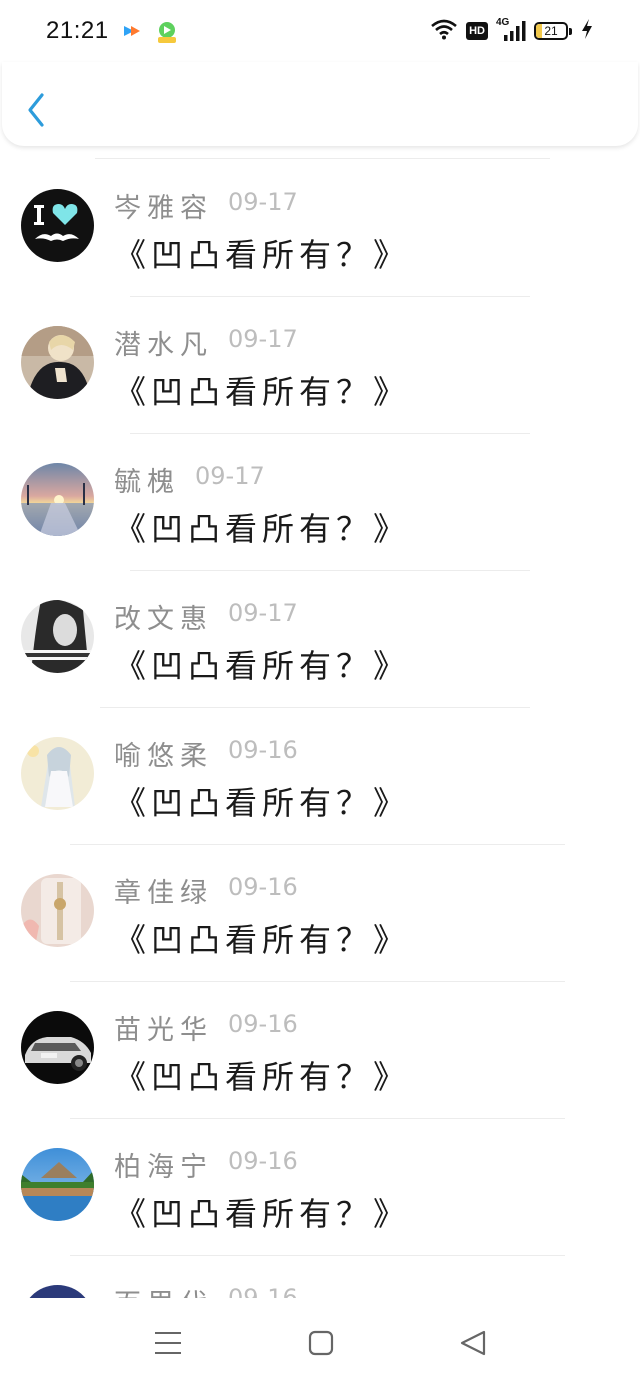  What do you see at coordinates (320, 214) in the screenshot?
I see `list-item: 岑雅容 09-17 《凹凸看所有？》` at bounding box center [320, 214].